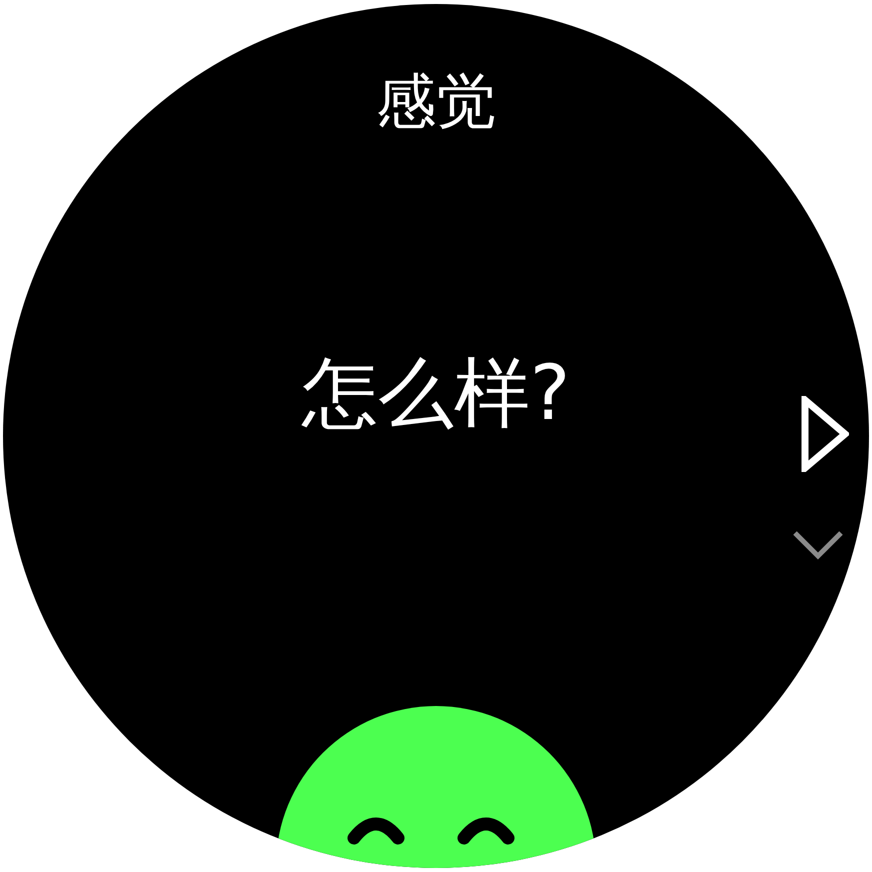  Describe the element at coordinates (436, 393) in the screenshot. I see `question-text: 怎么样?` at that location.